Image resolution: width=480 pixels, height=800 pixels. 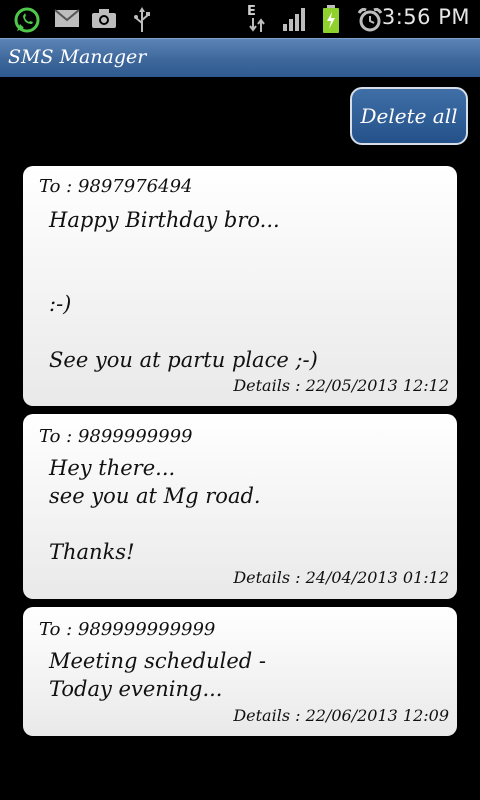 What do you see at coordinates (127, 629) in the screenshot?
I see `message-recipient: To : 989999999999` at bounding box center [127, 629].